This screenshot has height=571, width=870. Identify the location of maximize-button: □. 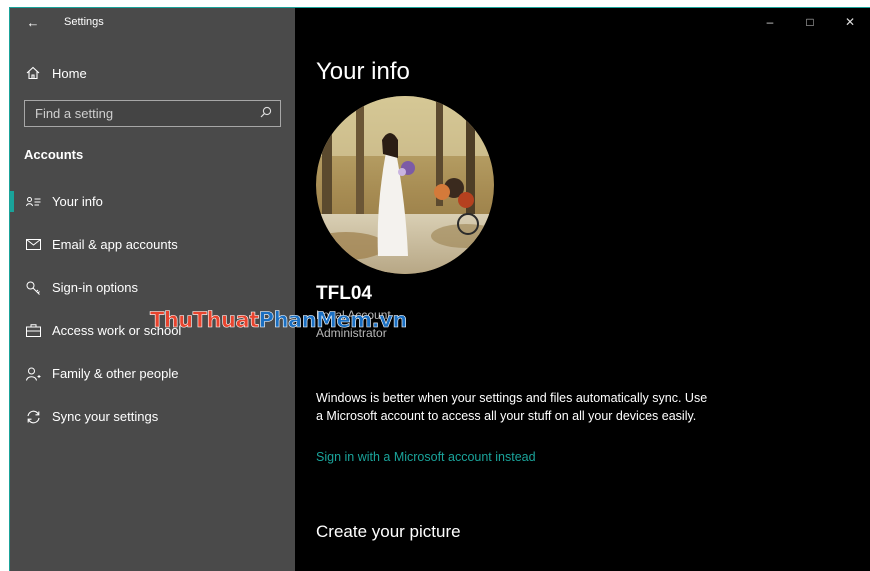
(810, 22).